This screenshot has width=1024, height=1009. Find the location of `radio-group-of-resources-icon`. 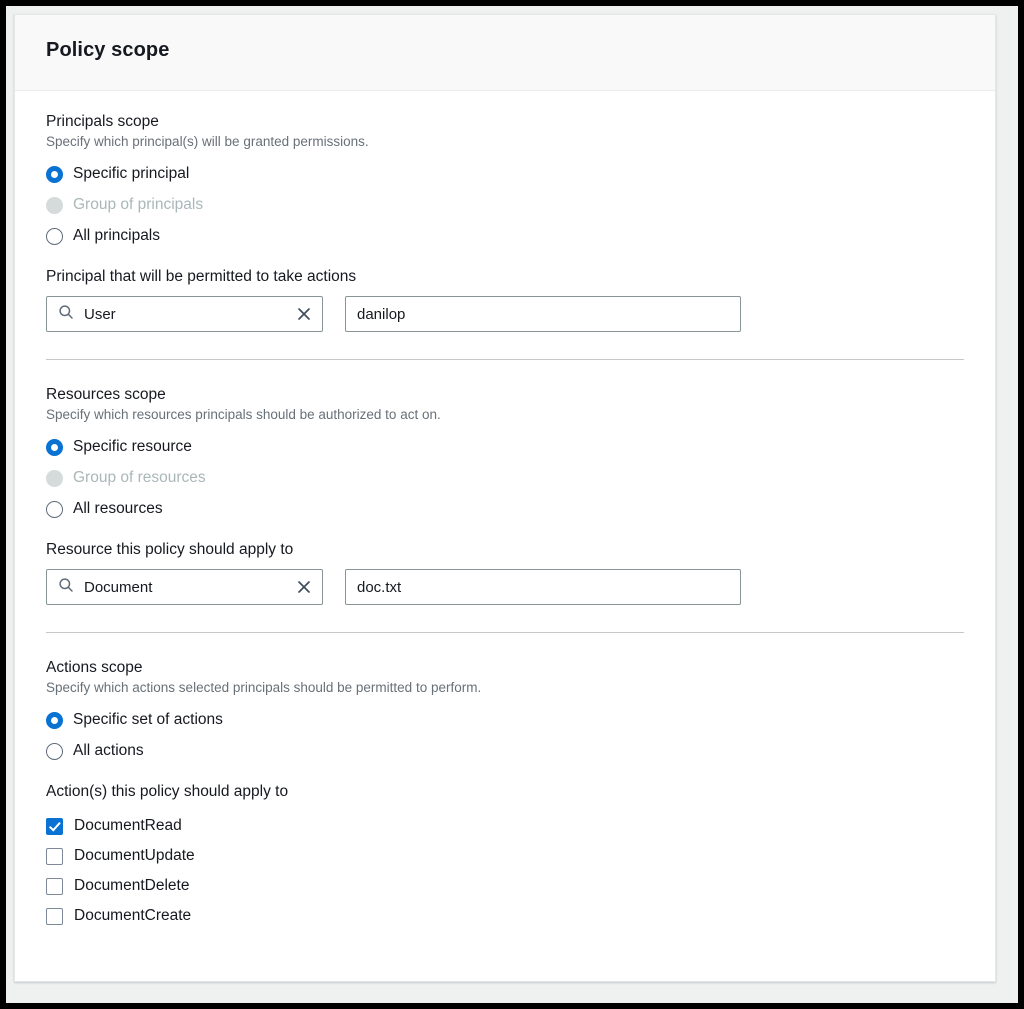

radio-group-of-resources-icon is located at coordinates (54, 478).